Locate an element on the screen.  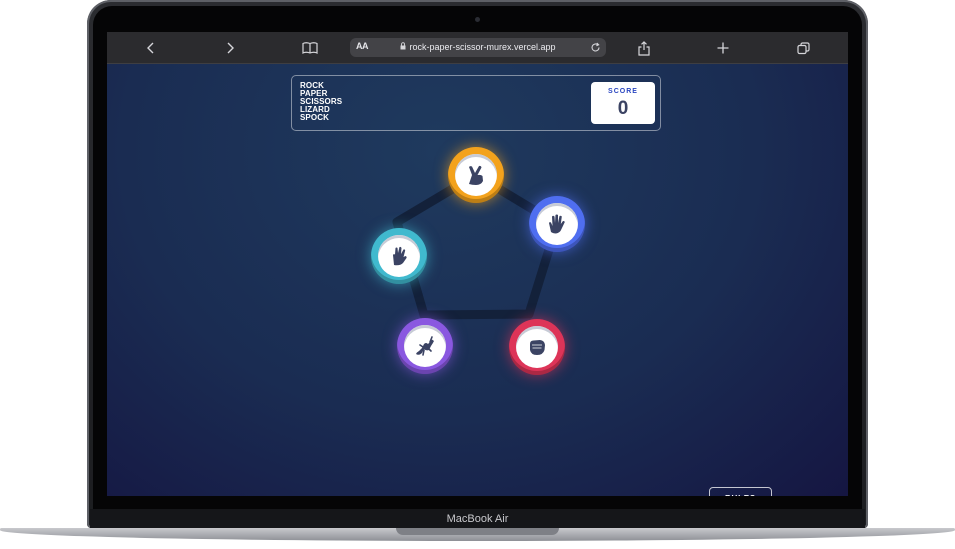
rules-button: RULES is located at coordinates (740, 491).